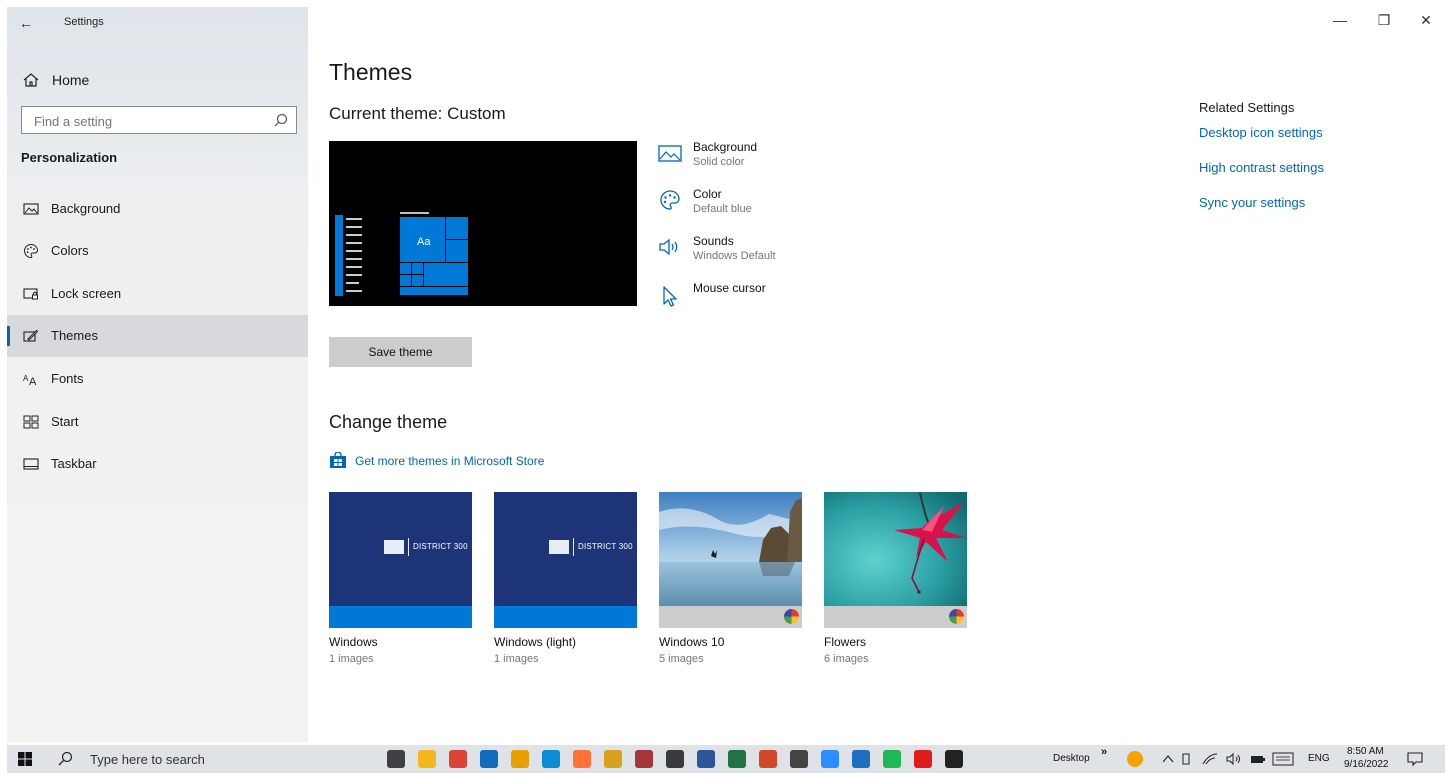  What do you see at coordinates (1261, 167) in the screenshot?
I see `high-contrast-settings-link: High contrast settings` at bounding box center [1261, 167].